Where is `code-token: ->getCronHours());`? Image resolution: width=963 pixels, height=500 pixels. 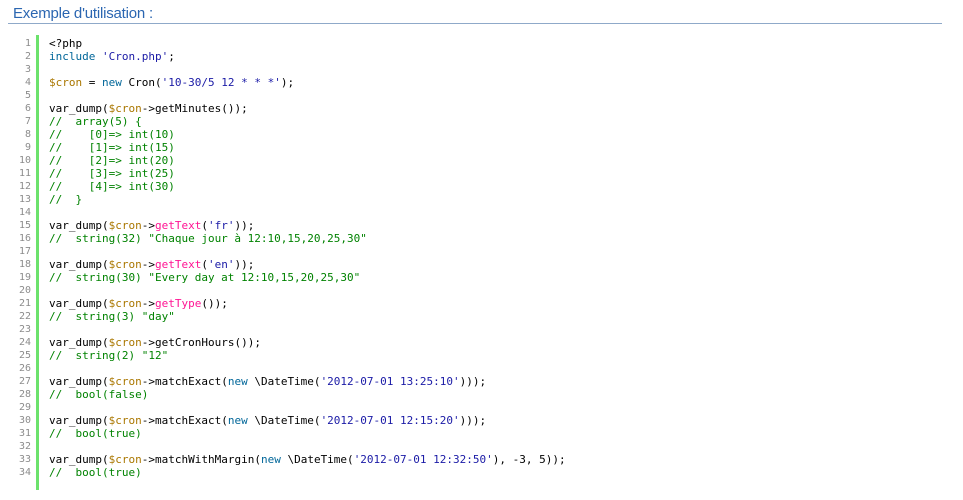 code-token: ->getCronHours()); is located at coordinates (201, 342).